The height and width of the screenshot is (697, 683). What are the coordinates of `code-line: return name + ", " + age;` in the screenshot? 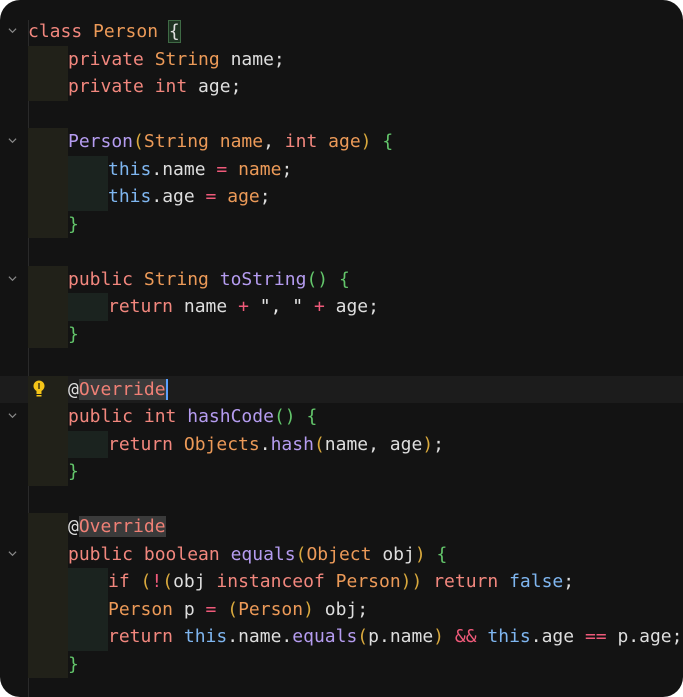 It's located at (341, 307).